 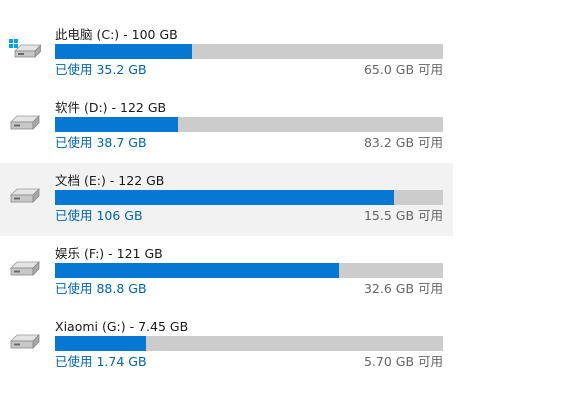 I want to click on drive-title: 此电脑 (C:) - 100 GB, so click(x=116, y=34).